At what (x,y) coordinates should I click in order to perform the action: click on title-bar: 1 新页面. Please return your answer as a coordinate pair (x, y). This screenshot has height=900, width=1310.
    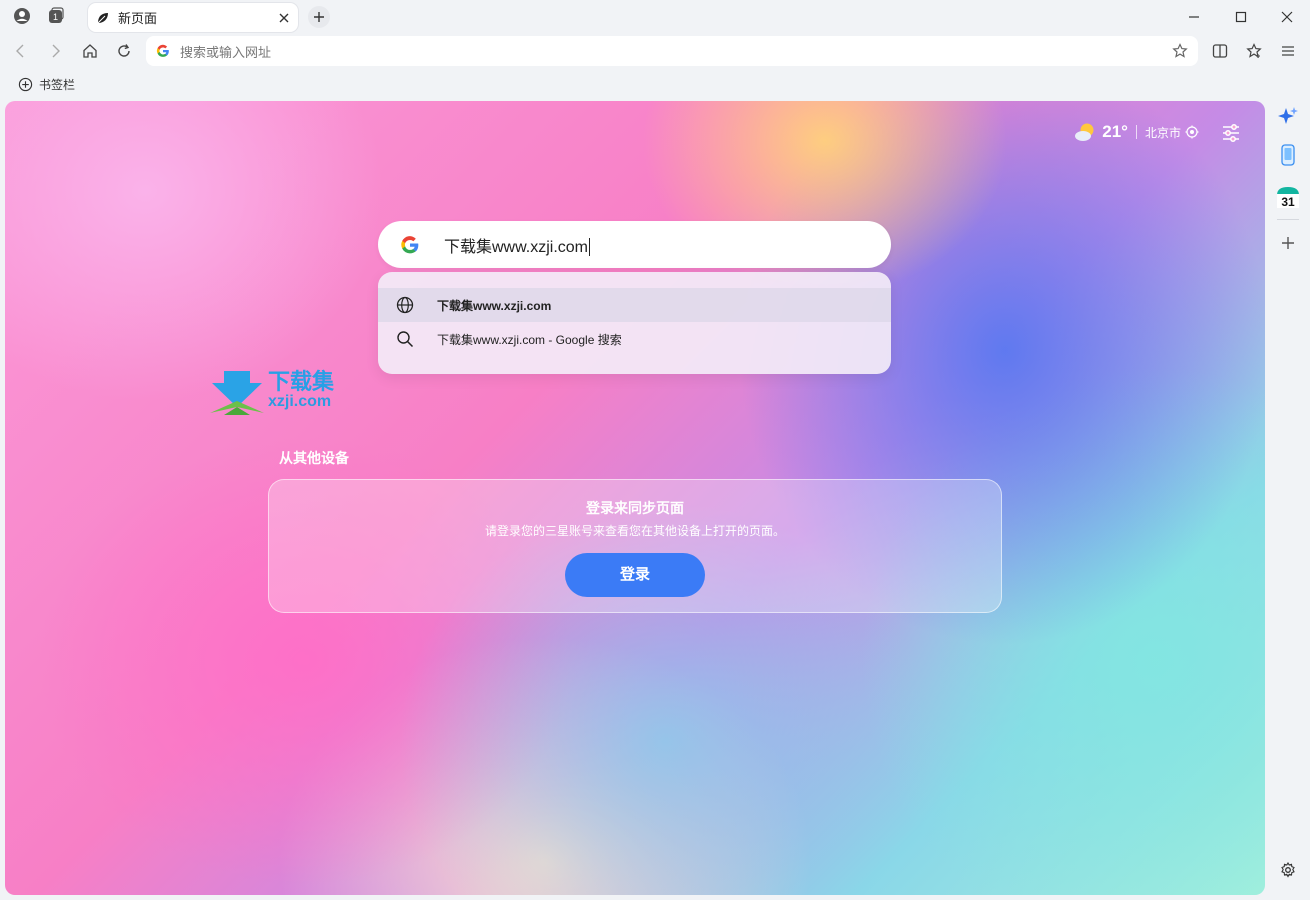
    Looking at the image, I should click on (655, 17).